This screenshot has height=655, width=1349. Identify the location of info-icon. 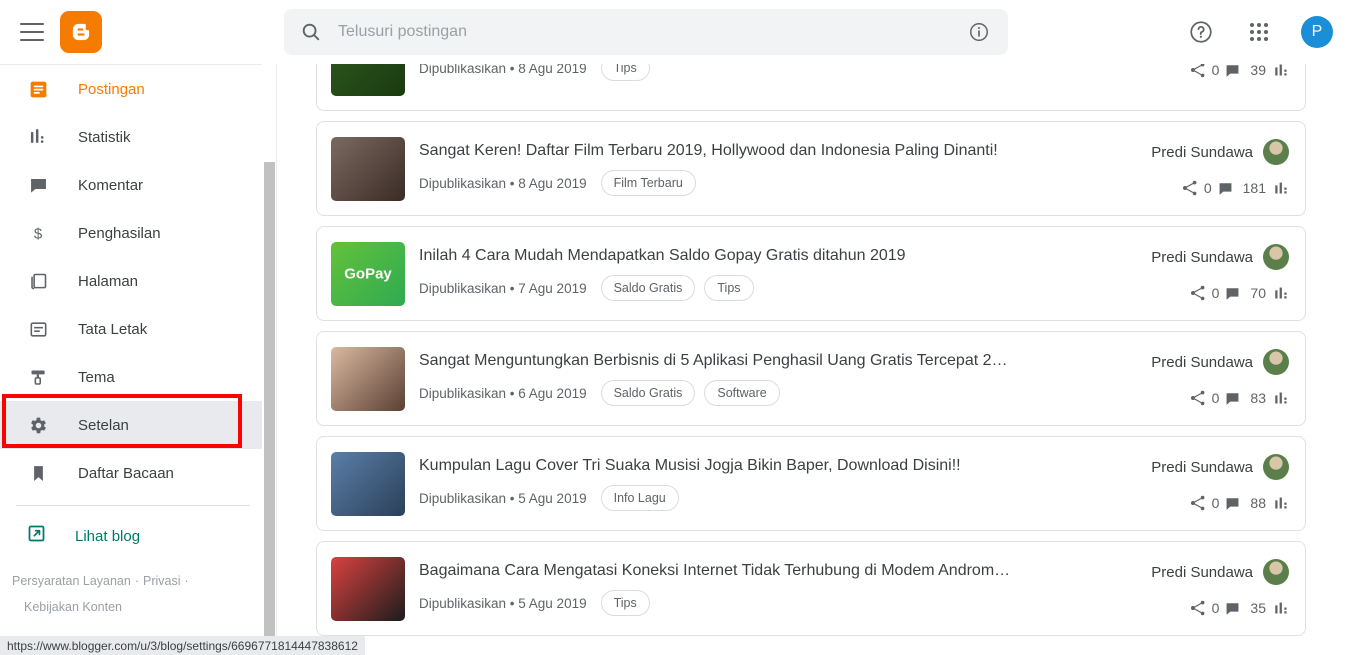
(979, 32).